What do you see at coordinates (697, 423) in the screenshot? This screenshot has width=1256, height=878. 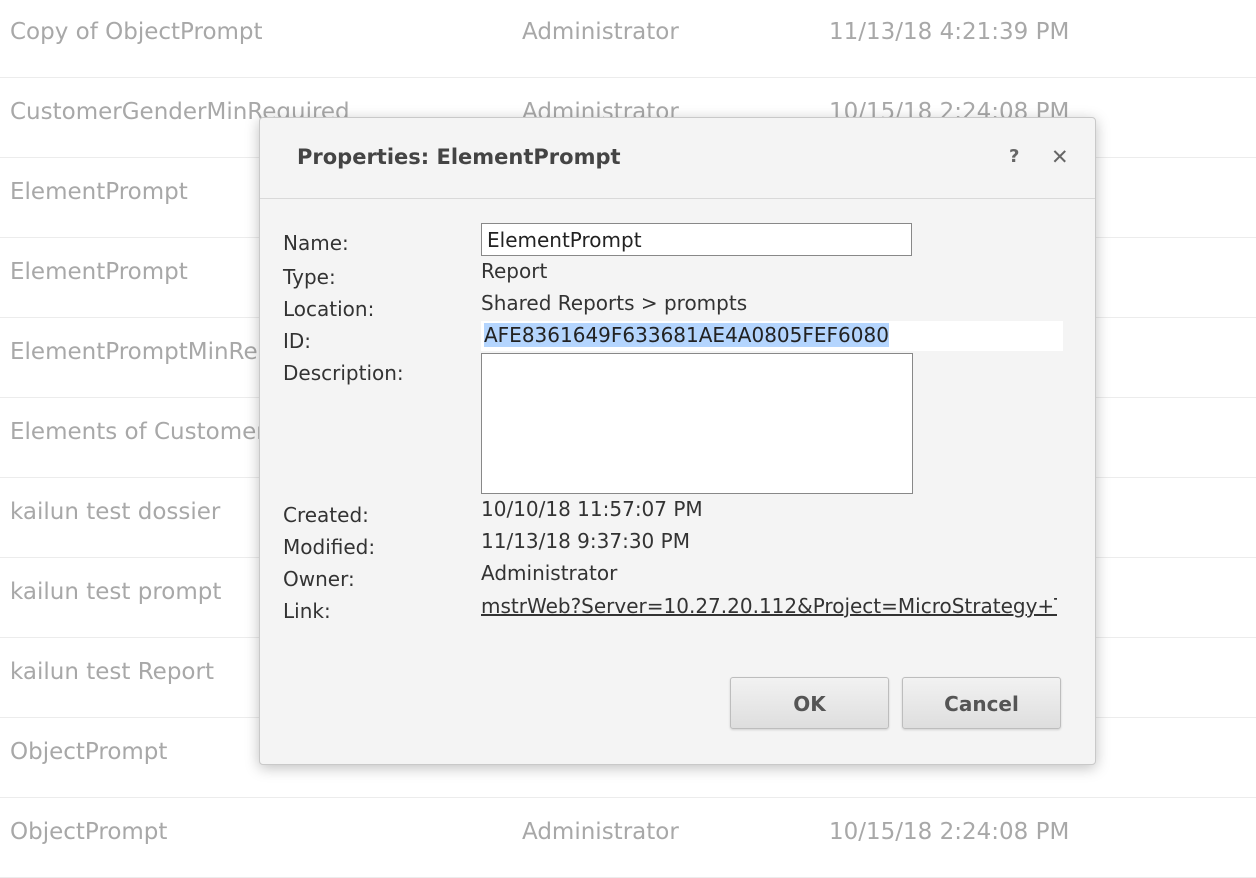 I see `description-textarea` at bounding box center [697, 423].